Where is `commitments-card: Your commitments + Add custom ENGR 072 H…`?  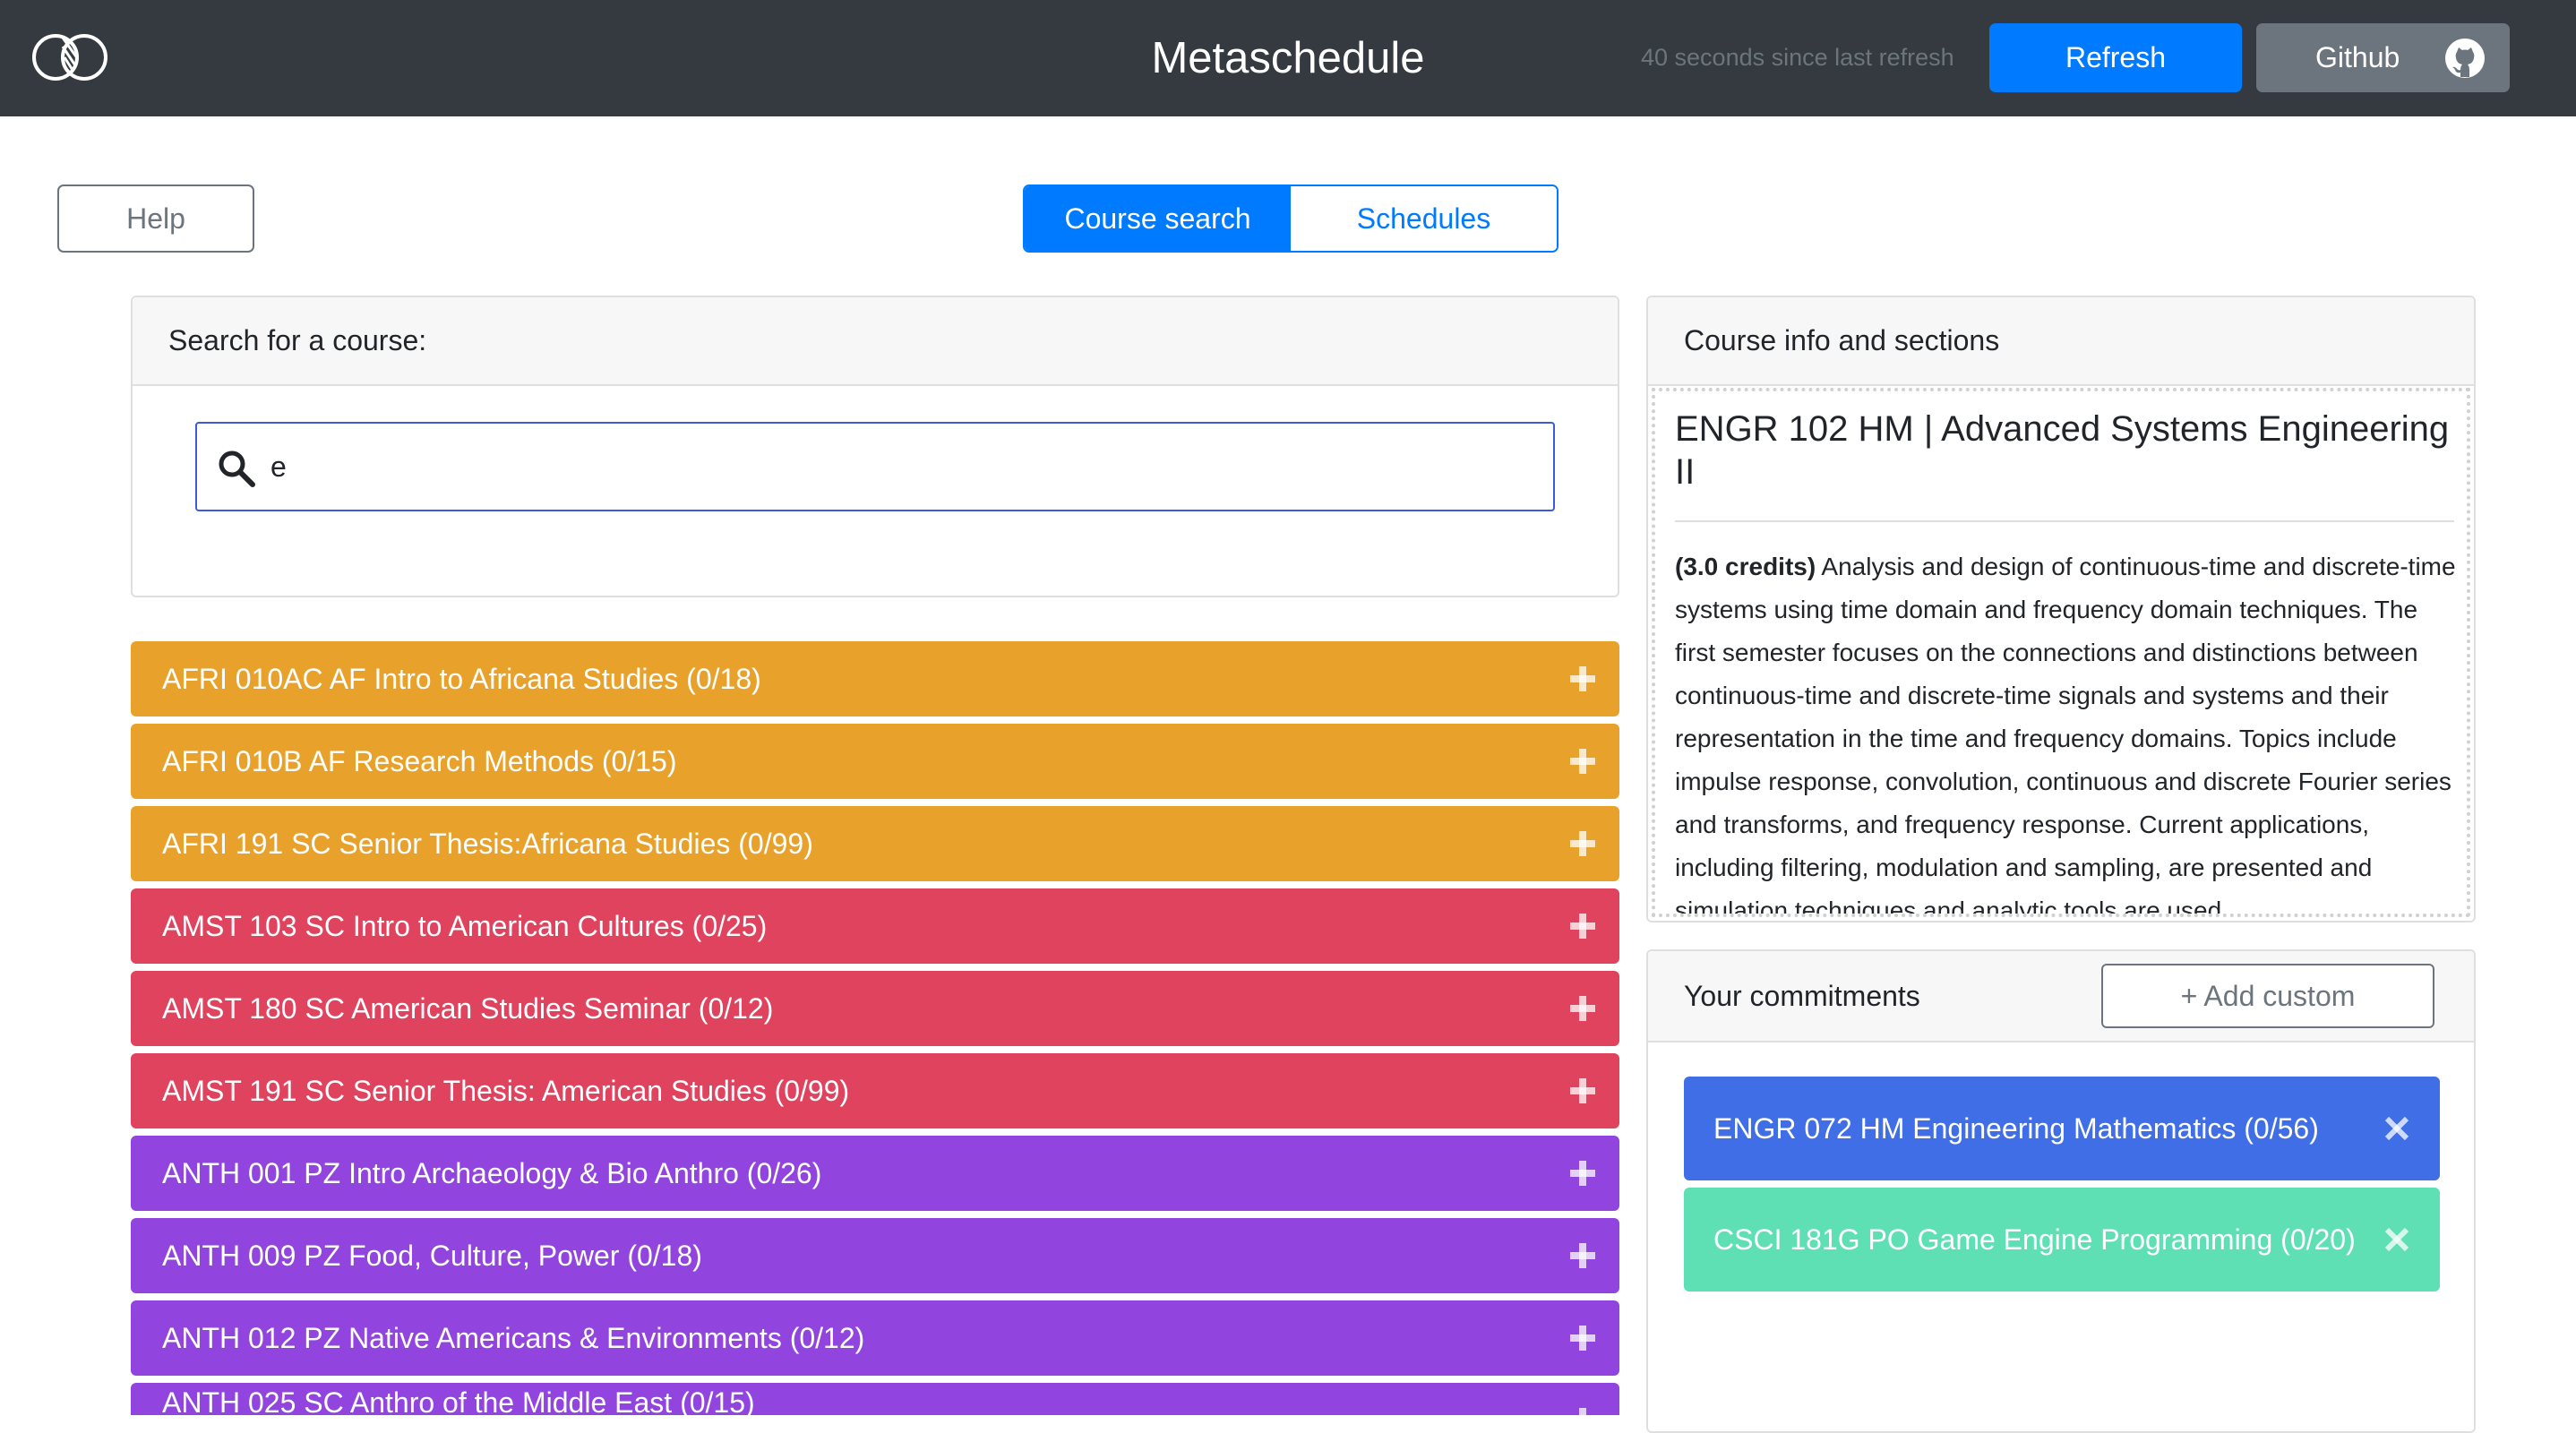
commitments-card: Your commitments + Add custom ENGR 072 H… is located at coordinates (2061, 1191).